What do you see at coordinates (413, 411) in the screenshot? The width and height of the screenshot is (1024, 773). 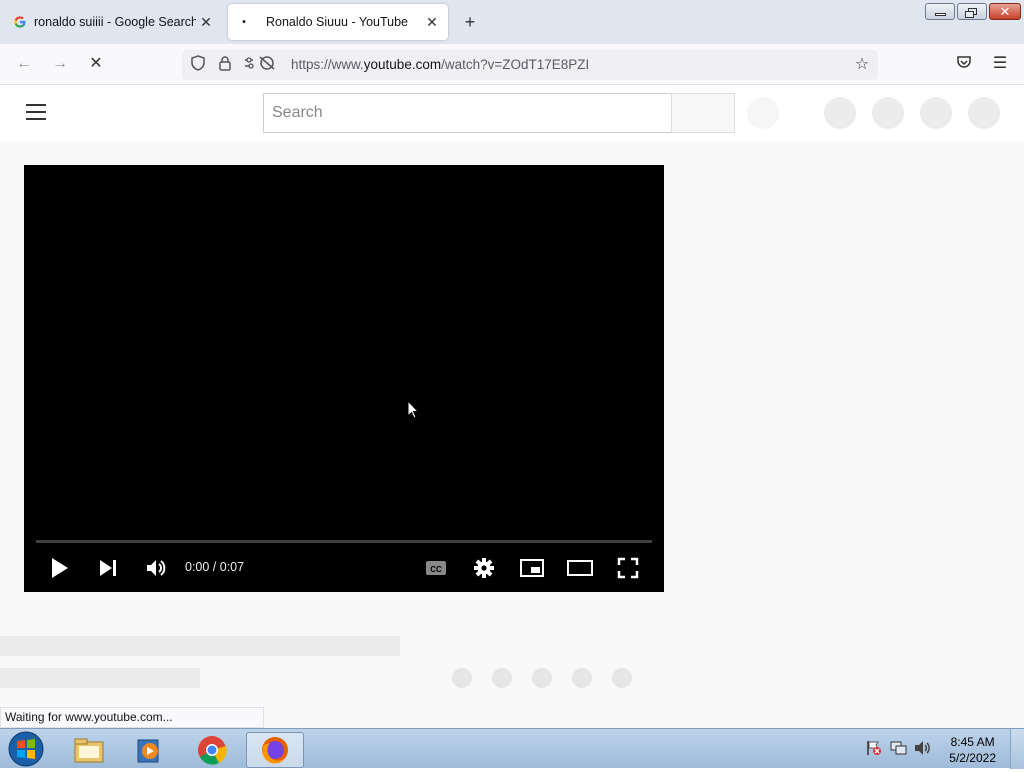 I see `mouse-cursor-icon` at bounding box center [413, 411].